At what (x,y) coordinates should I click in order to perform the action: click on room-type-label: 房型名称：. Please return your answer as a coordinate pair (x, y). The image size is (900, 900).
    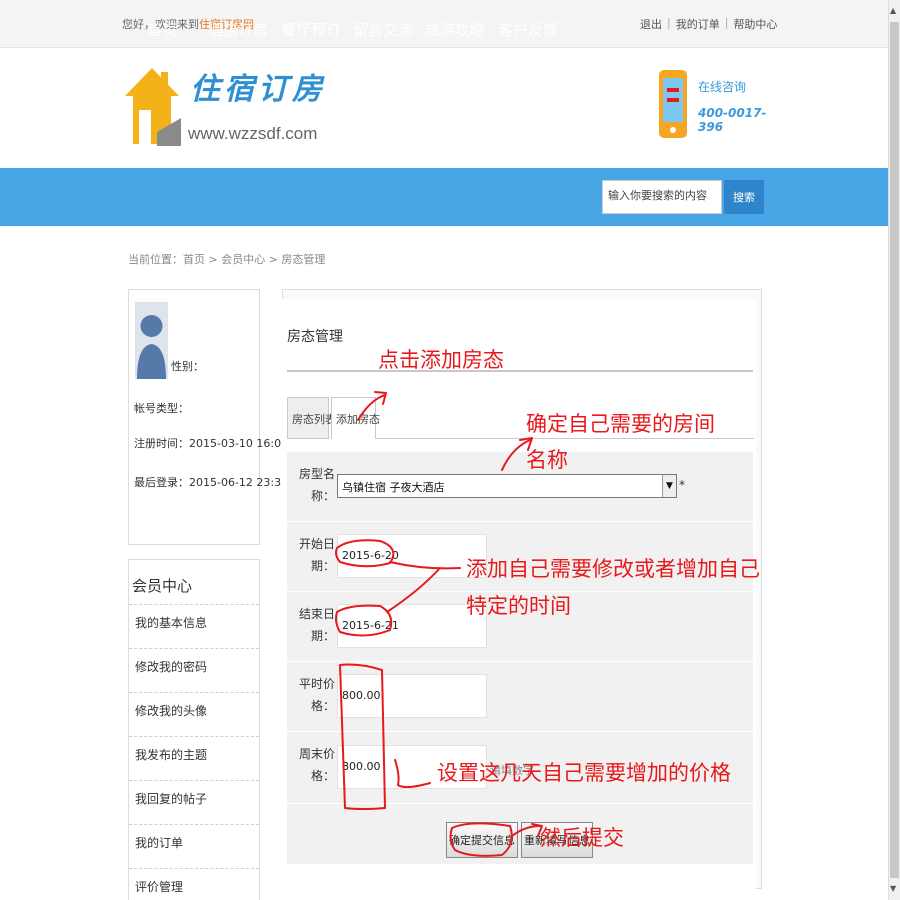
    Looking at the image, I should click on (316, 485).